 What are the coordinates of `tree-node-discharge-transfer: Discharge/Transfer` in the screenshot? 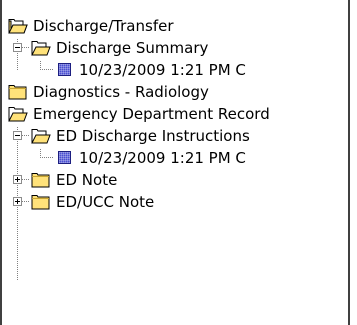 It's located at (174, 26).